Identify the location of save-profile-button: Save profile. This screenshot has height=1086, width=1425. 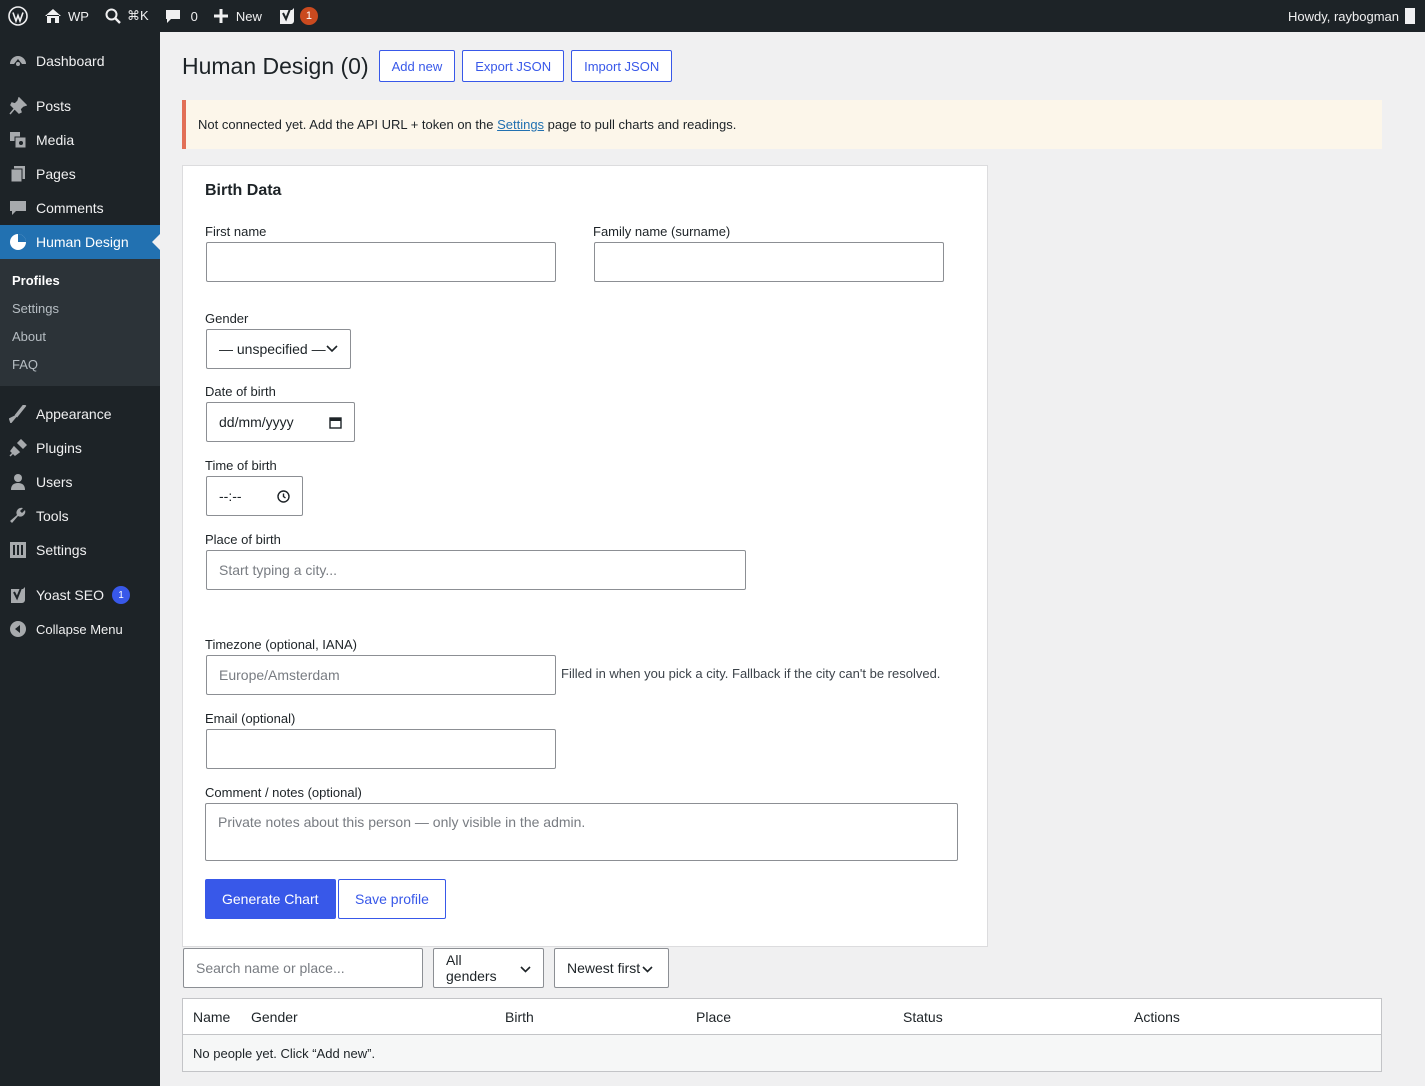
(392, 899).